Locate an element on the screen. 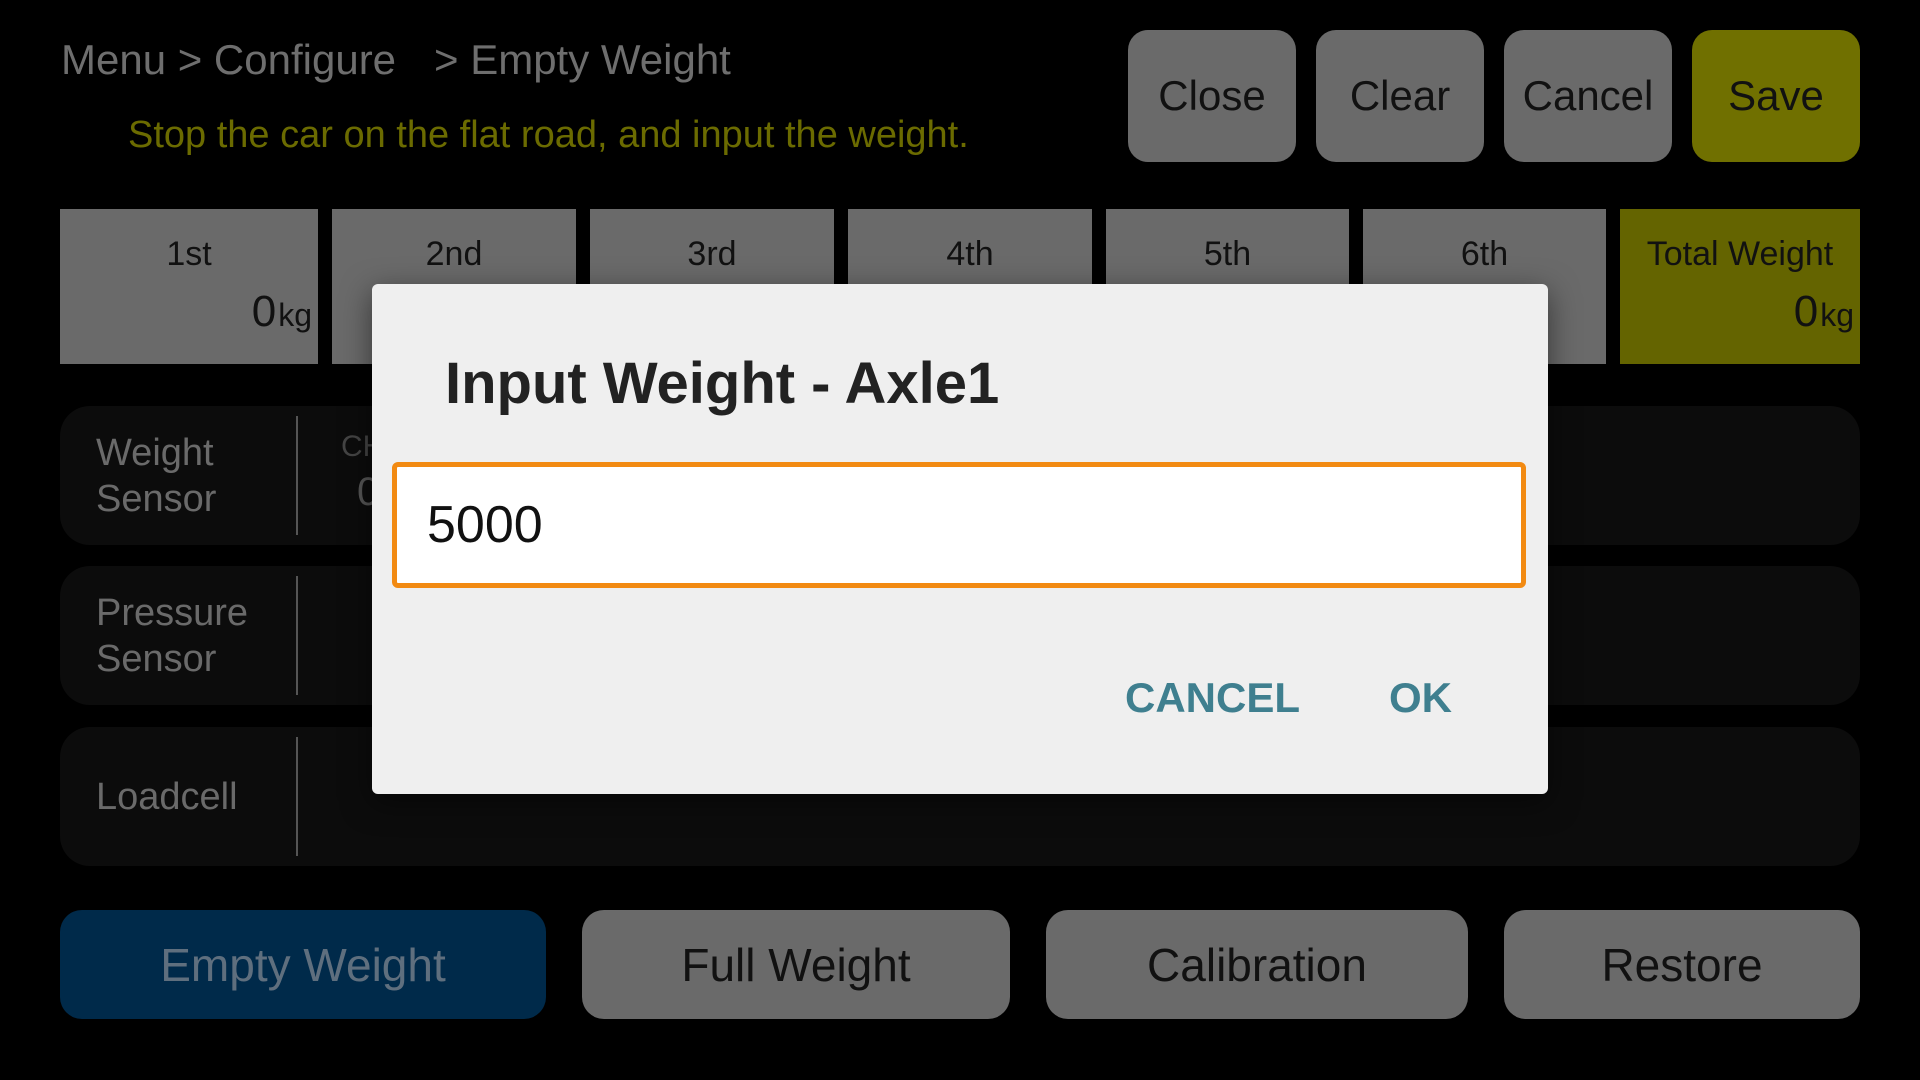  sensor-name: Loadcell is located at coordinates (167, 796).